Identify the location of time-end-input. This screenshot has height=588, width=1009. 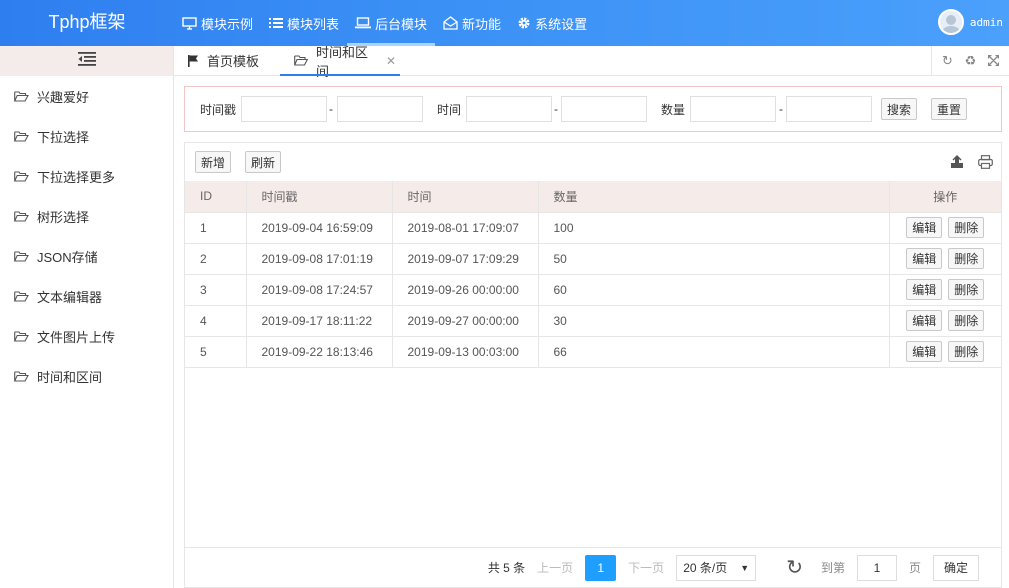
(604, 109).